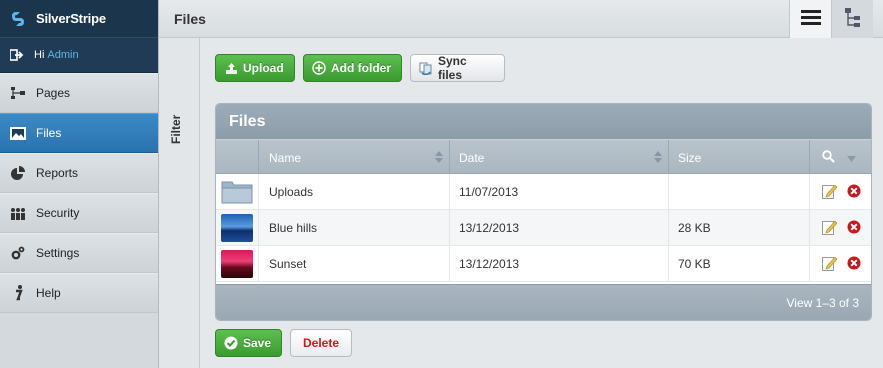 The image size is (883, 368). I want to click on upload-icon, so click(231, 68).